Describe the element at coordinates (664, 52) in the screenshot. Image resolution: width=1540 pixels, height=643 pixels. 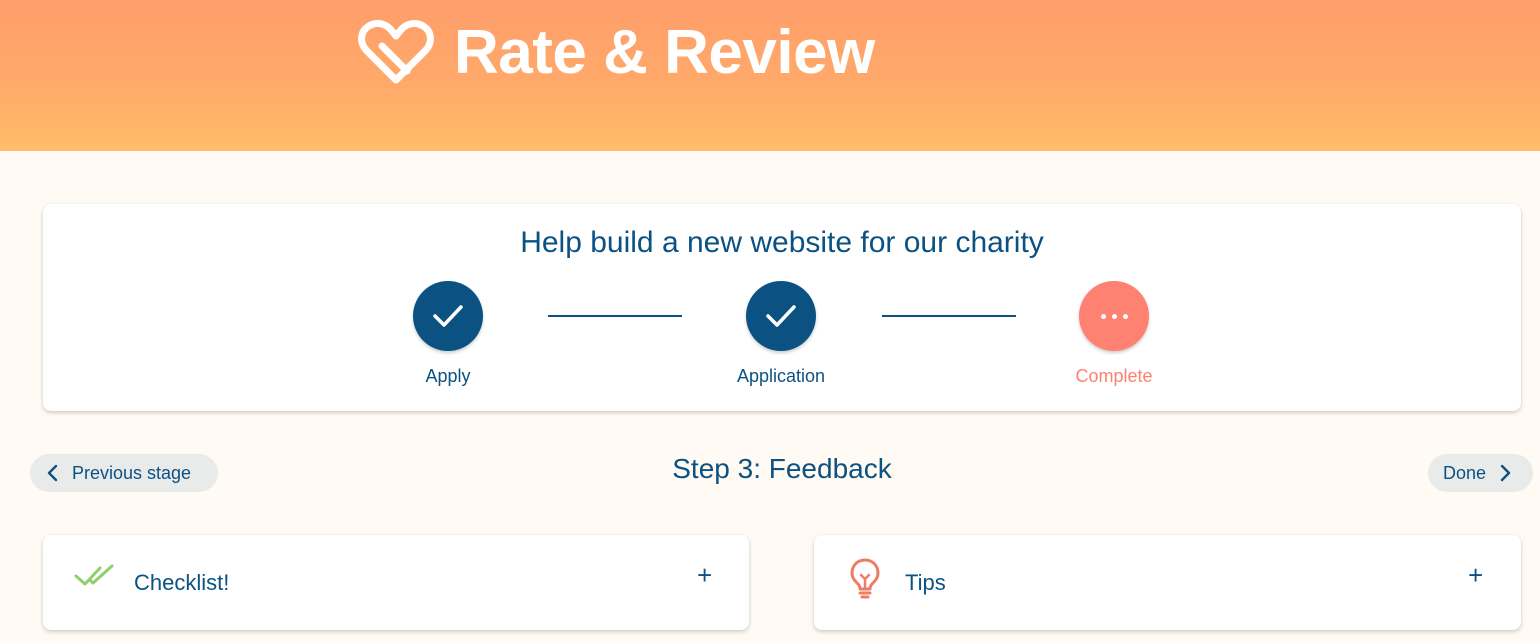
I see `app-title: Rate & Review` at that location.